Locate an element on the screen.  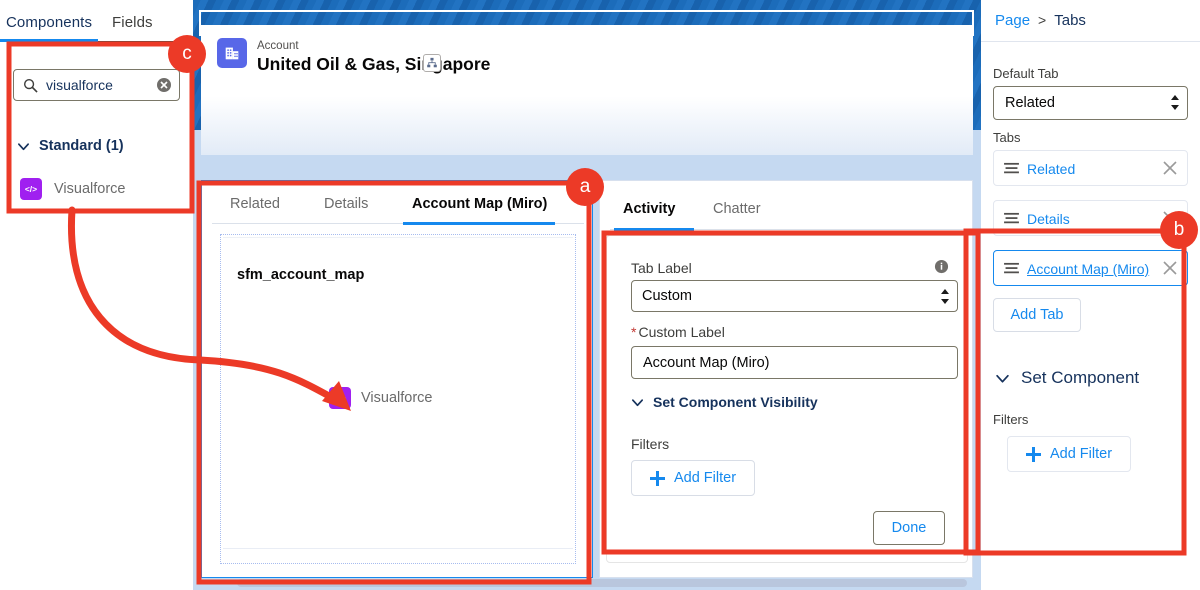
add-tab-button: Add Tab is located at coordinates (1037, 315).